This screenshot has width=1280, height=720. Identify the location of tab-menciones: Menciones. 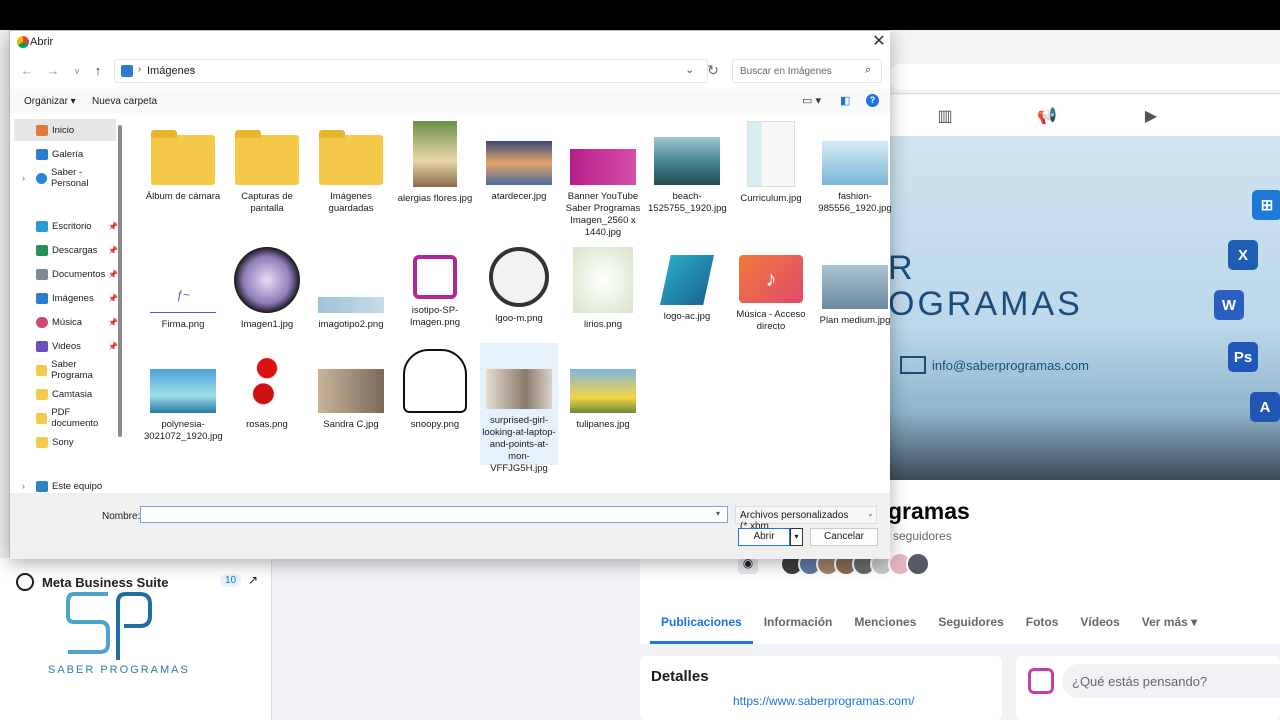
(885, 626).